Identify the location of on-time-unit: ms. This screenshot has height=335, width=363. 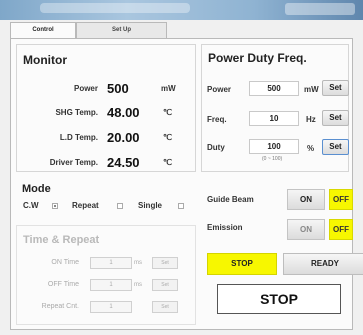
(138, 263).